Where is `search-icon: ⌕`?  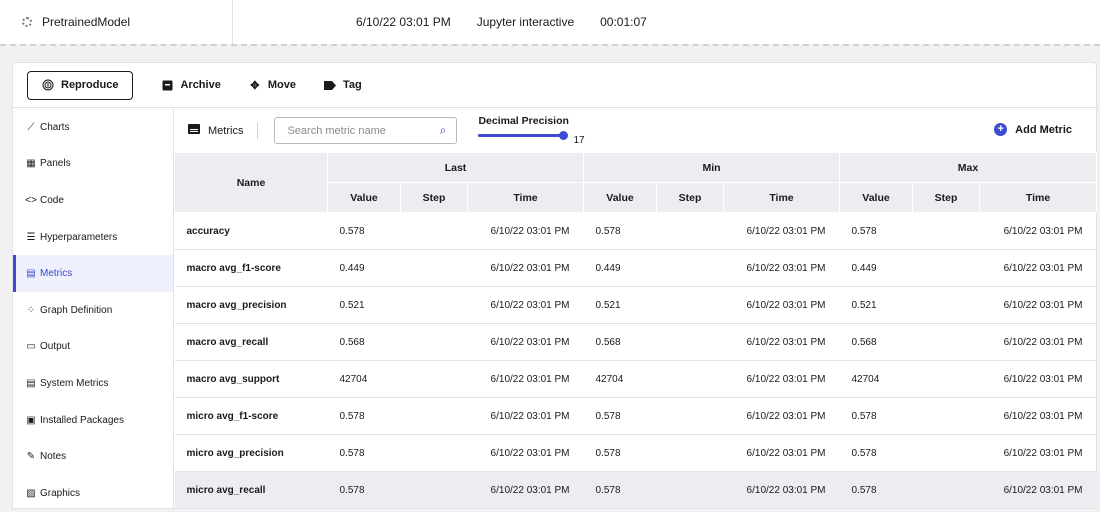 search-icon: ⌕ is located at coordinates (443, 130).